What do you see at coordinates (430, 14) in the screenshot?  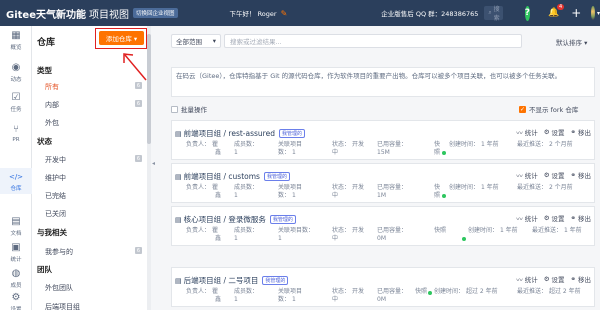 I see `support-qq: 企业版售后 QQ 群：248386765` at bounding box center [430, 14].